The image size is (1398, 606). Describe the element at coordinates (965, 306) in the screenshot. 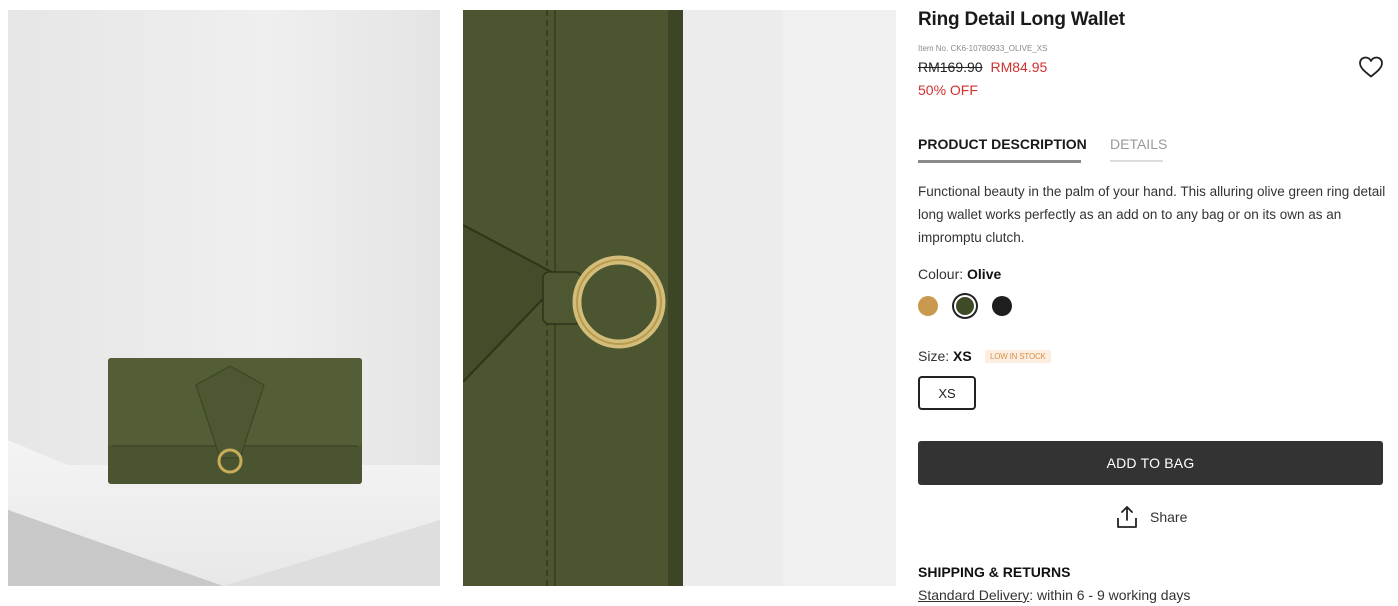

I see `colour-swatch-olive` at that location.